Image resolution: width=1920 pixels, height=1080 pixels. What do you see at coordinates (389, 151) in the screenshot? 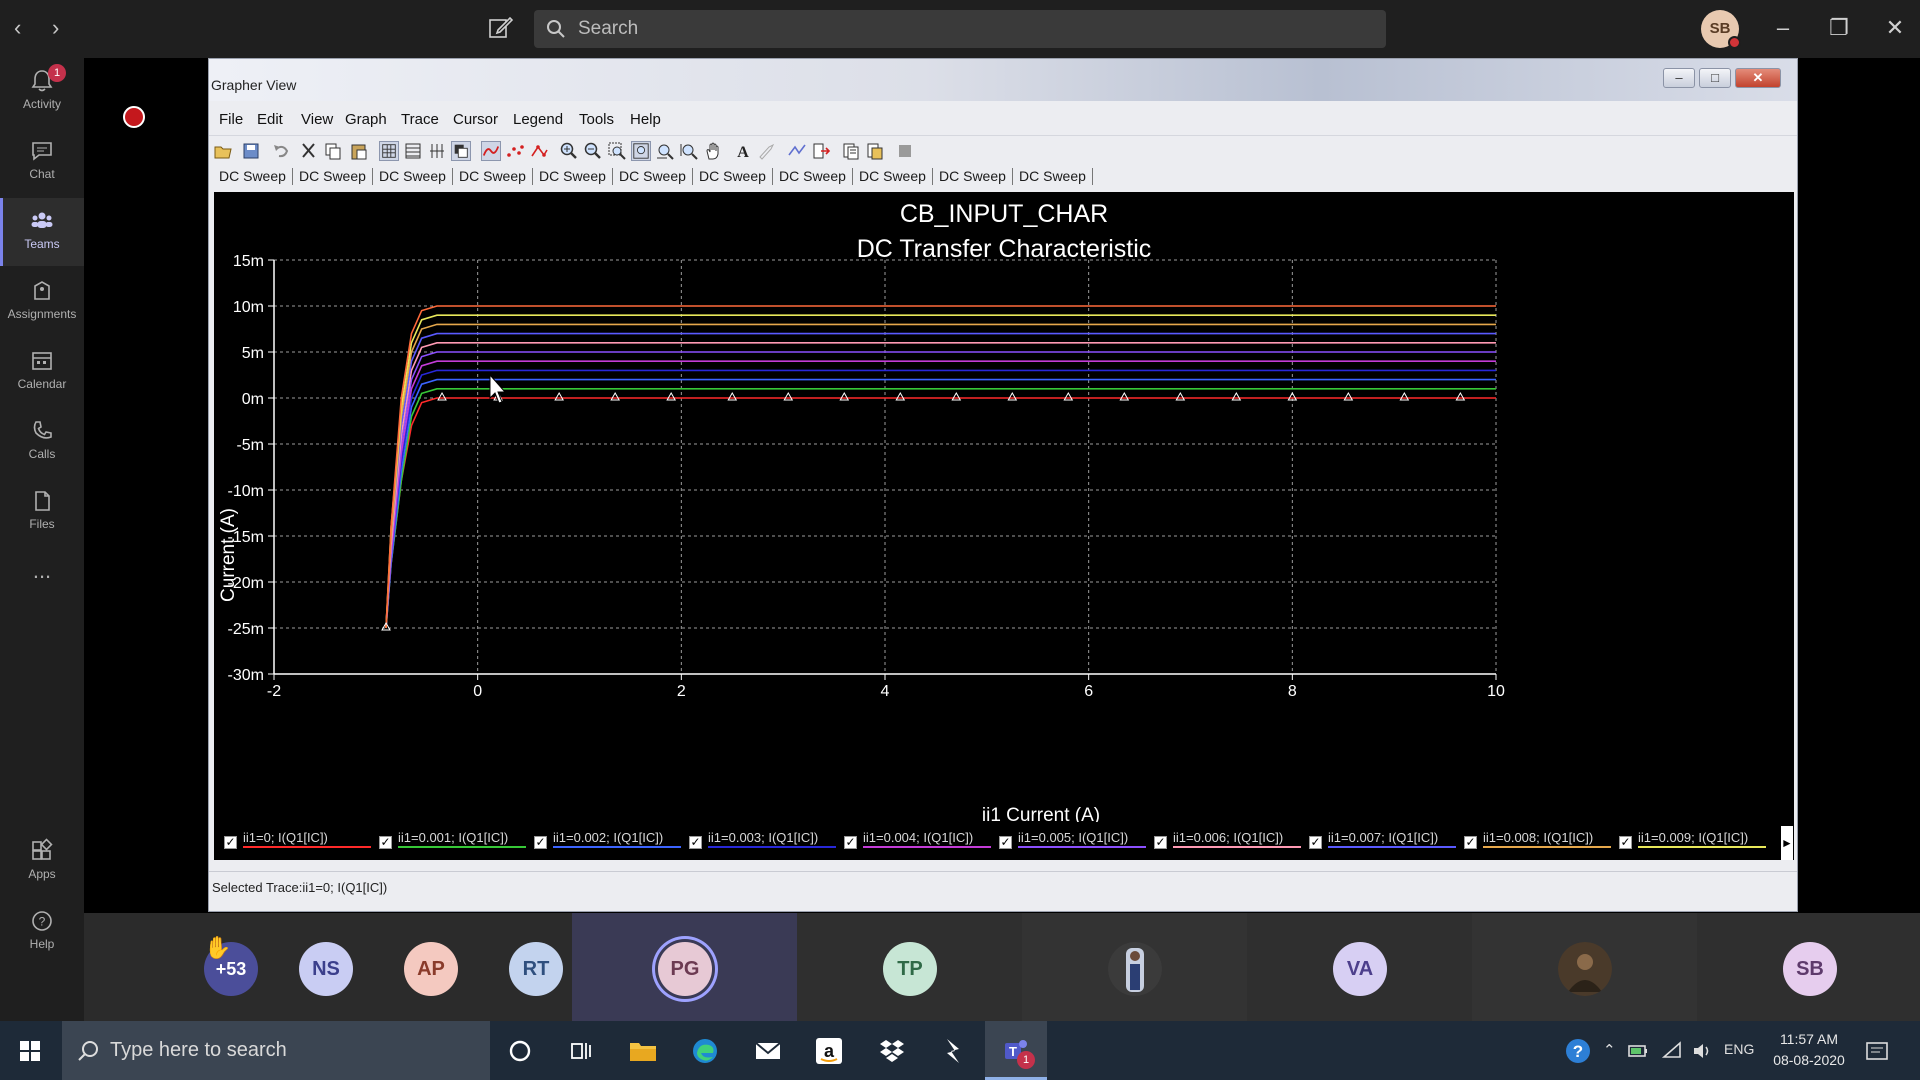
I see `grid-icon` at bounding box center [389, 151].